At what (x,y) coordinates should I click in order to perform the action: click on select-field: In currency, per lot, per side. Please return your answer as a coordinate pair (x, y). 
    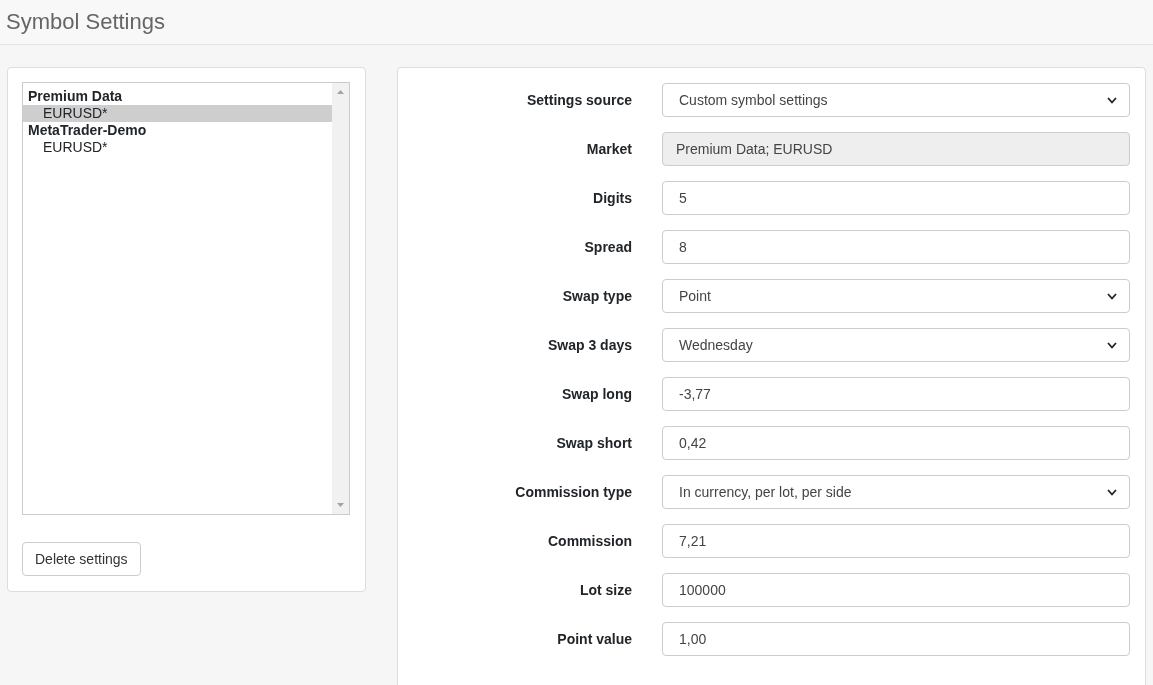
    Looking at the image, I should click on (896, 492).